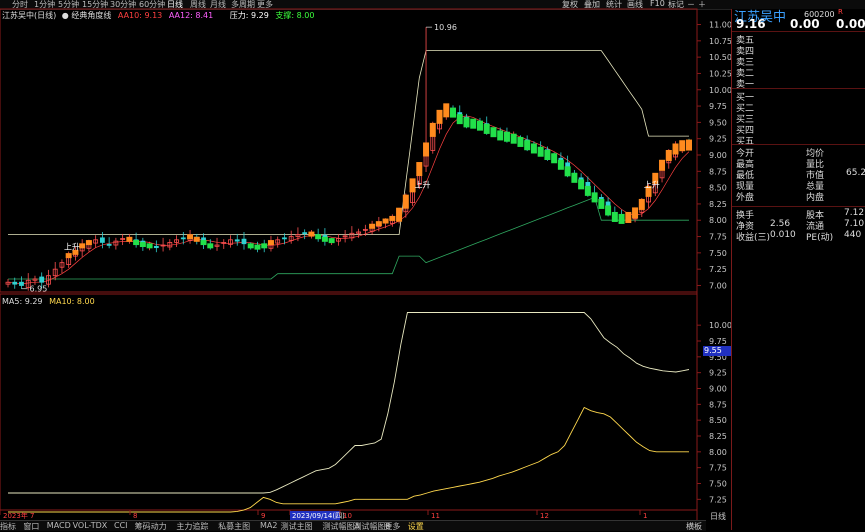 This screenshot has height=532, width=865. Describe the element at coordinates (718, 220) in the screenshot. I see `main-ytick-12: 8.00` at that location.